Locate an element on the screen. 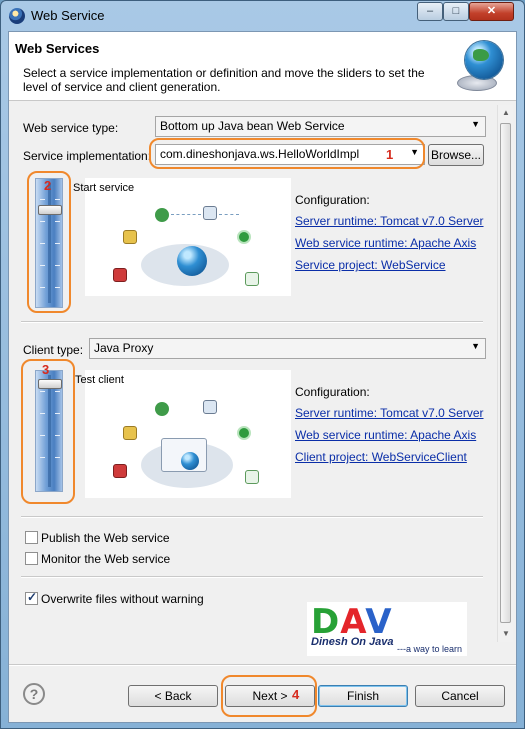  finish-button: Finish is located at coordinates (363, 696).